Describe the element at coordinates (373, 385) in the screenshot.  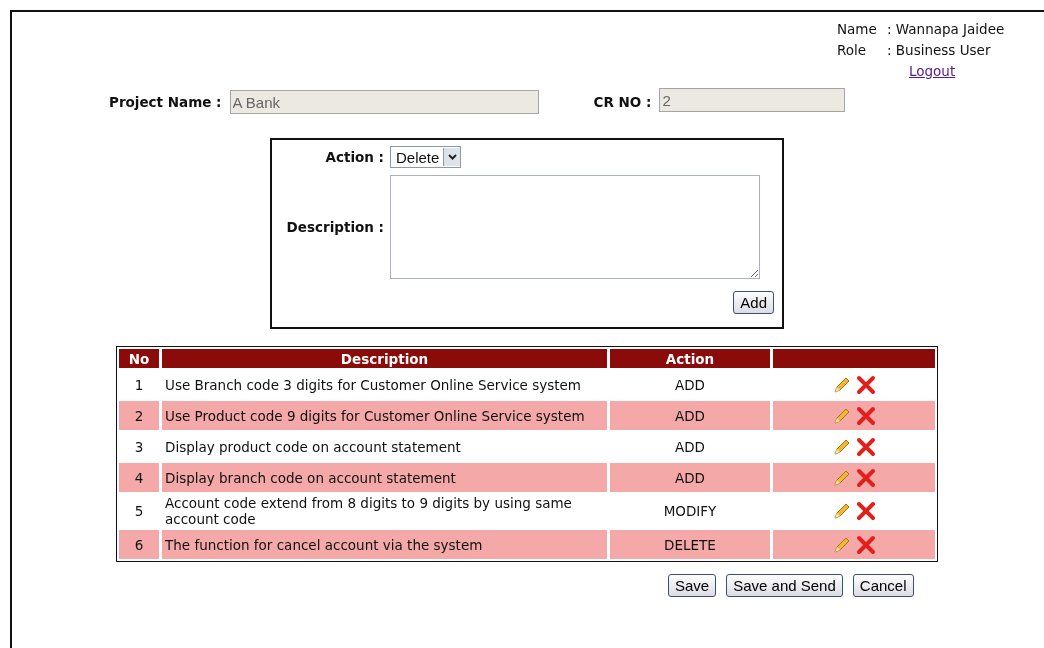
I see `table-cell-text: Use Branch code 3 digits for Customer Online Service system` at that location.